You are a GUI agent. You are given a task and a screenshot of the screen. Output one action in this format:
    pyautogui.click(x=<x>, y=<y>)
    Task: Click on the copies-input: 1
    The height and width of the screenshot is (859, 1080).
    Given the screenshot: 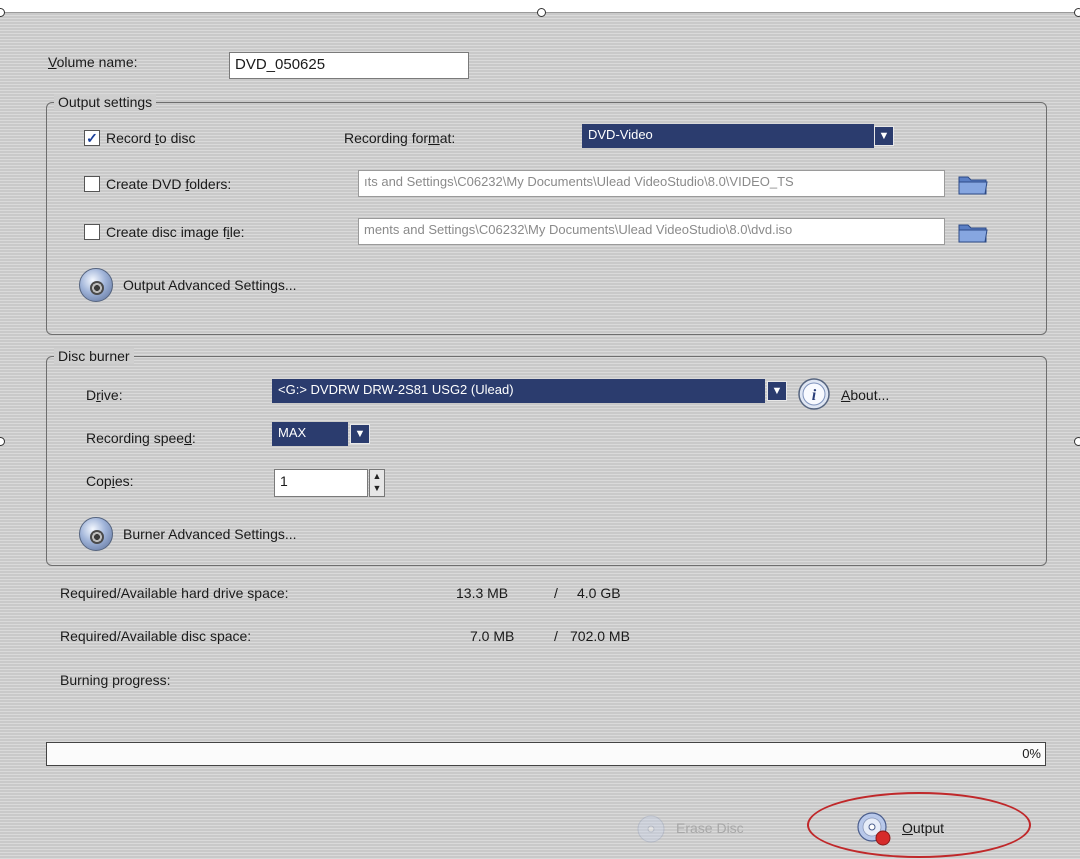 What is the action you would take?
    pyautogui.click(x=321, y=483)
    